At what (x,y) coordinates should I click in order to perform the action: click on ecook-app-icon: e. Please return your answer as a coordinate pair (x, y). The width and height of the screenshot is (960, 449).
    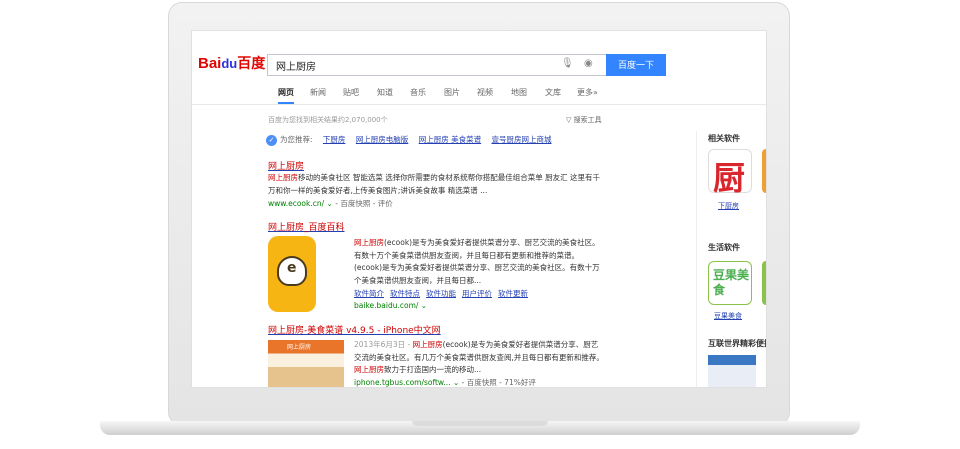
    Looking at the image, I should click on (292, 274).